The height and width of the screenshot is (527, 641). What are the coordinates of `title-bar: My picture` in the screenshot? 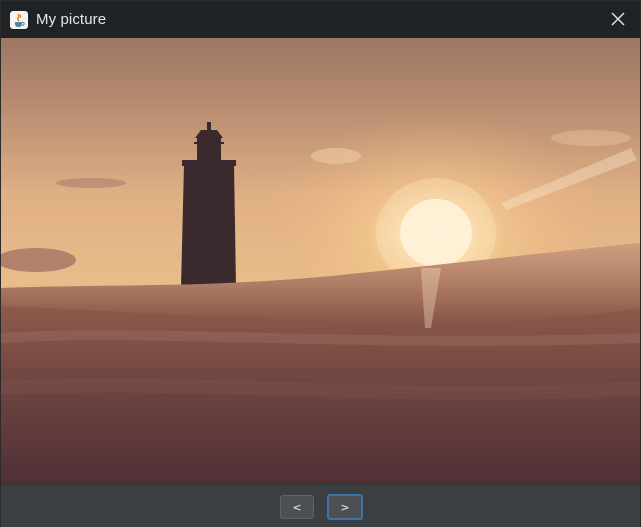 It's located at (320, 19).